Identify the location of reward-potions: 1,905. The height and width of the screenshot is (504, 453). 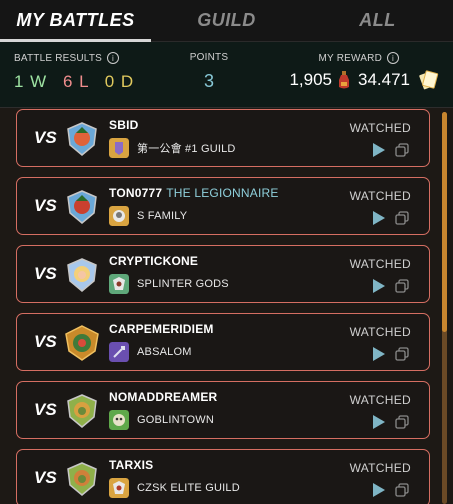
(310, 79).